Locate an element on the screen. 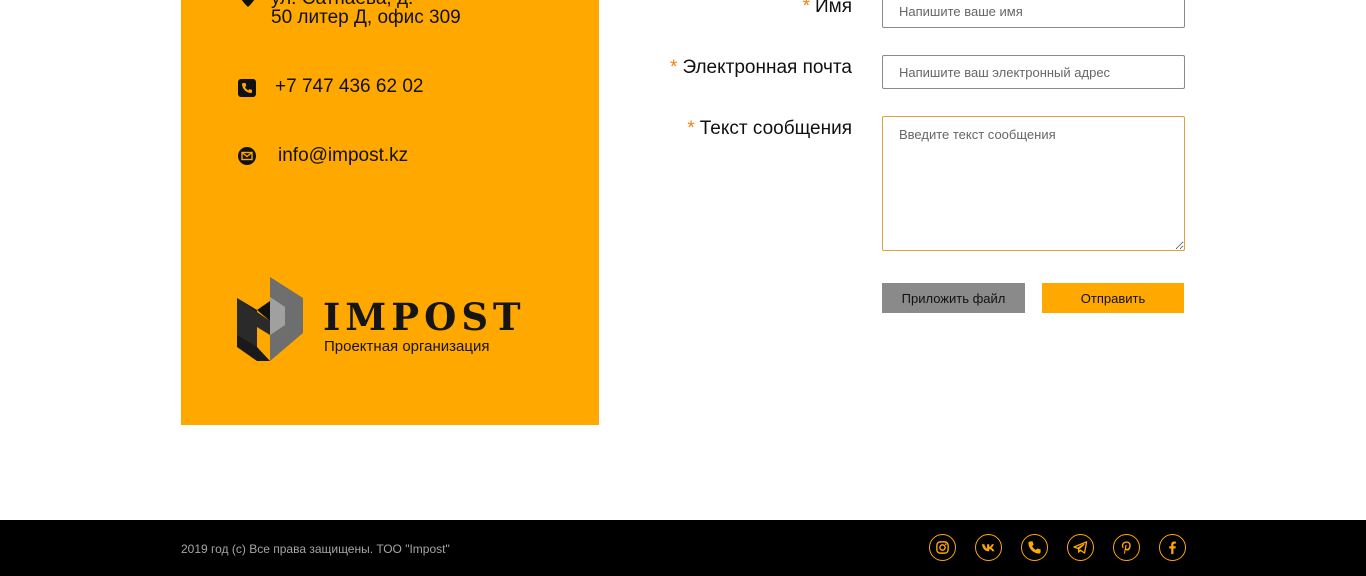 The height and width of the screenshot is (576, 1366). name-label: * Имя is located at coordinates (827, 9).